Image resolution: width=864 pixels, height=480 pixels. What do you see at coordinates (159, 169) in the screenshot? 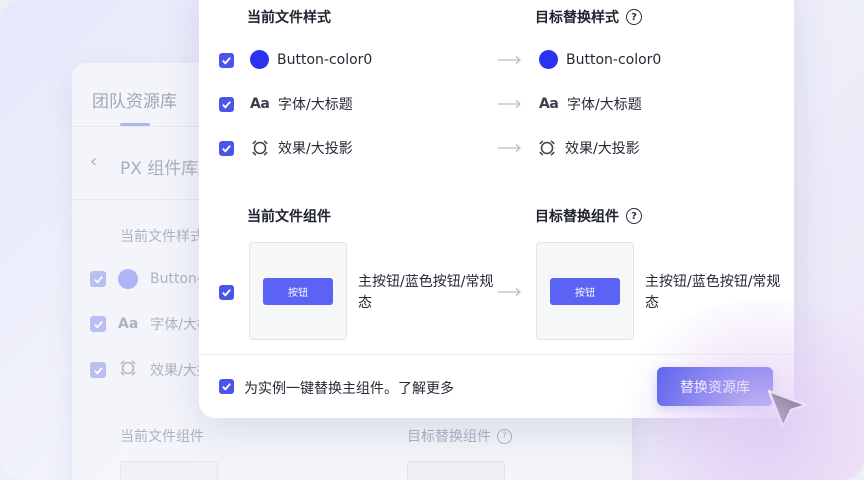
I see `library-title: PX 组件库` at bounding box center [159, 169].